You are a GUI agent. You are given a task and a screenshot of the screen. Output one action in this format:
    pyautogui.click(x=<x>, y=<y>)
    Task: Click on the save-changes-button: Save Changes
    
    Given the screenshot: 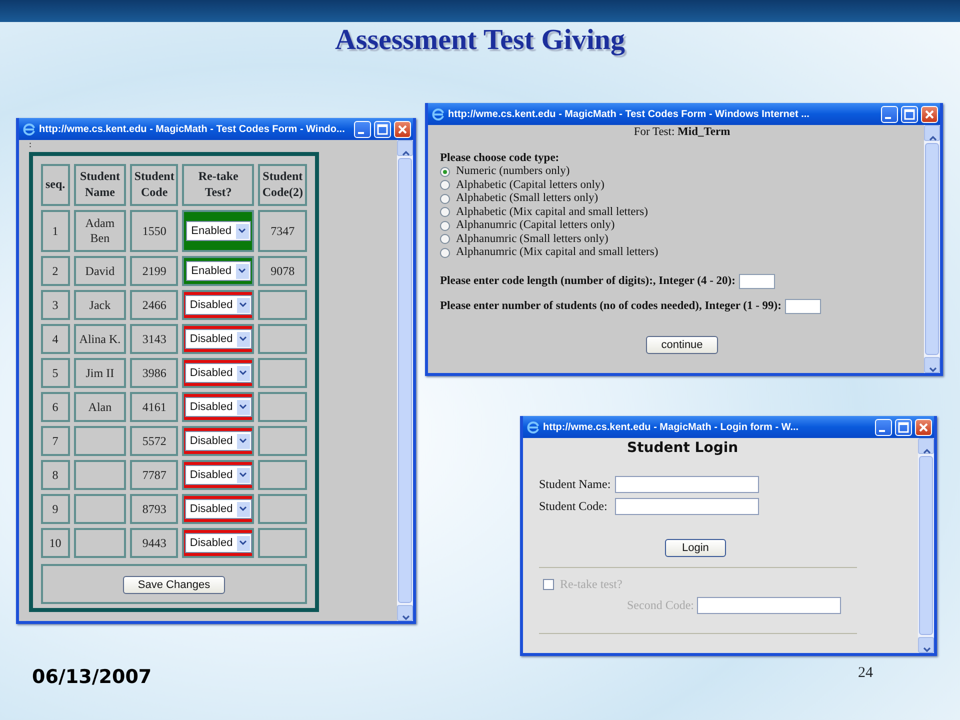 What is the action you would take?
    pyautogui.click(x=174, y=585)
    